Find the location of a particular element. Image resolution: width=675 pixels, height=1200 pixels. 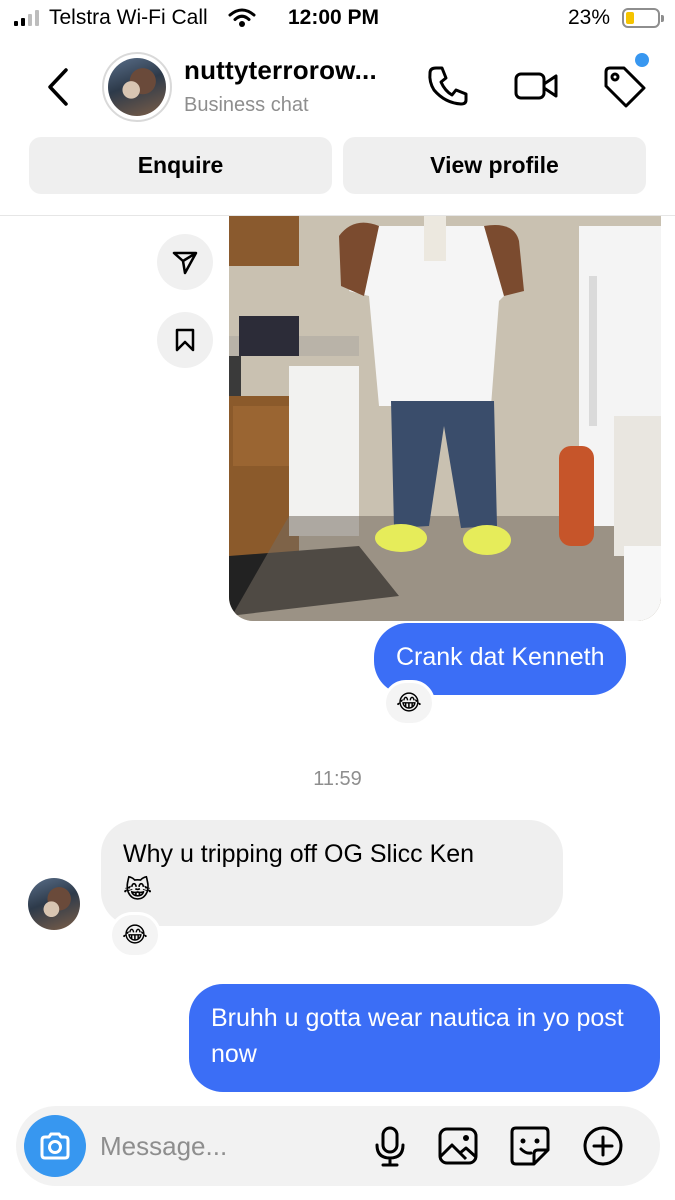

phone-icon is located at coordinates (448, 86).